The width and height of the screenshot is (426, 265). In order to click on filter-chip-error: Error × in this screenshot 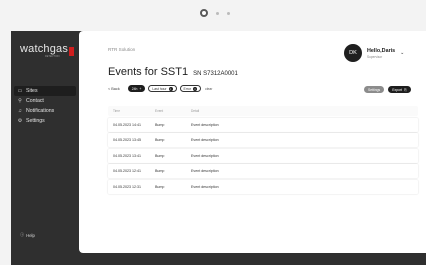, I will do `click(190, 88)`.